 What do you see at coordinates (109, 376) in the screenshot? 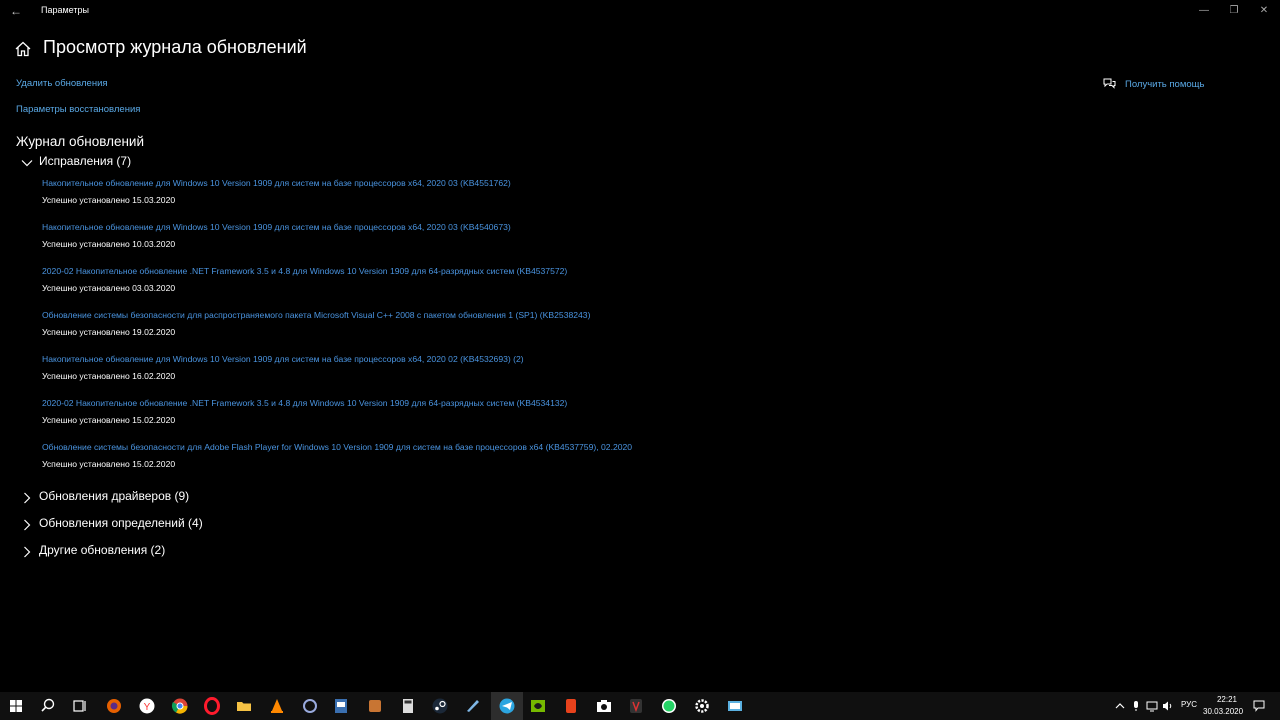
I see `update-status: Успешно установлено 16.02.2020` at bounding box center [109, 376].